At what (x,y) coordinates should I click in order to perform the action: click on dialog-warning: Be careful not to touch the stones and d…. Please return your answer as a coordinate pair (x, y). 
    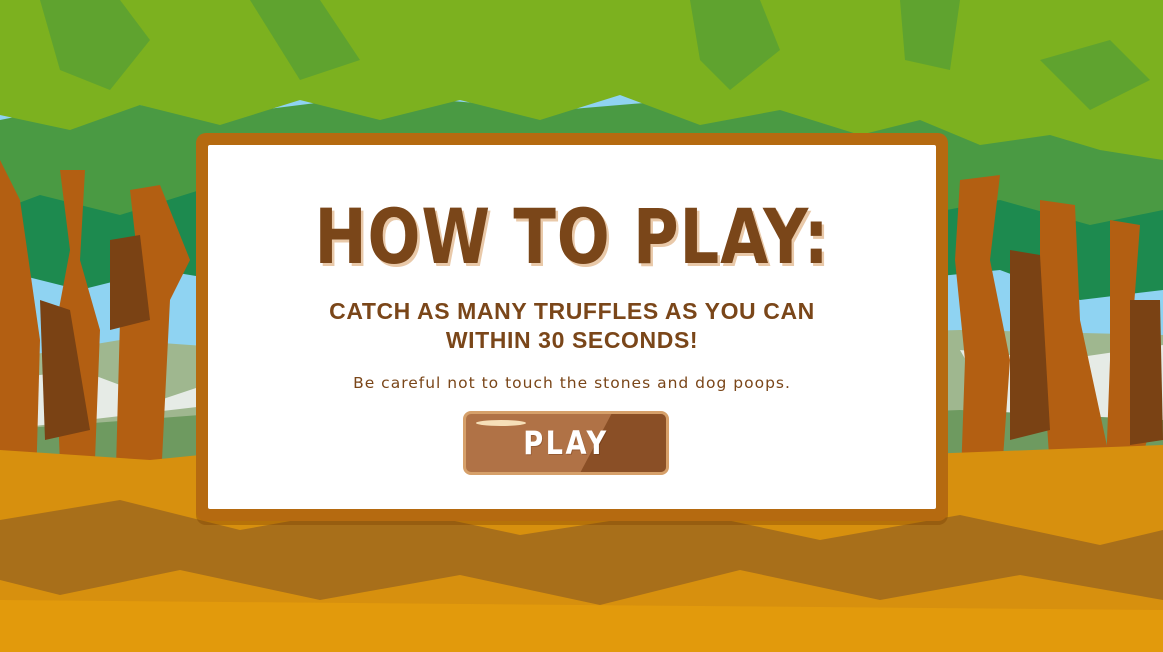
    Looking at the image, I should click on (572, 383).